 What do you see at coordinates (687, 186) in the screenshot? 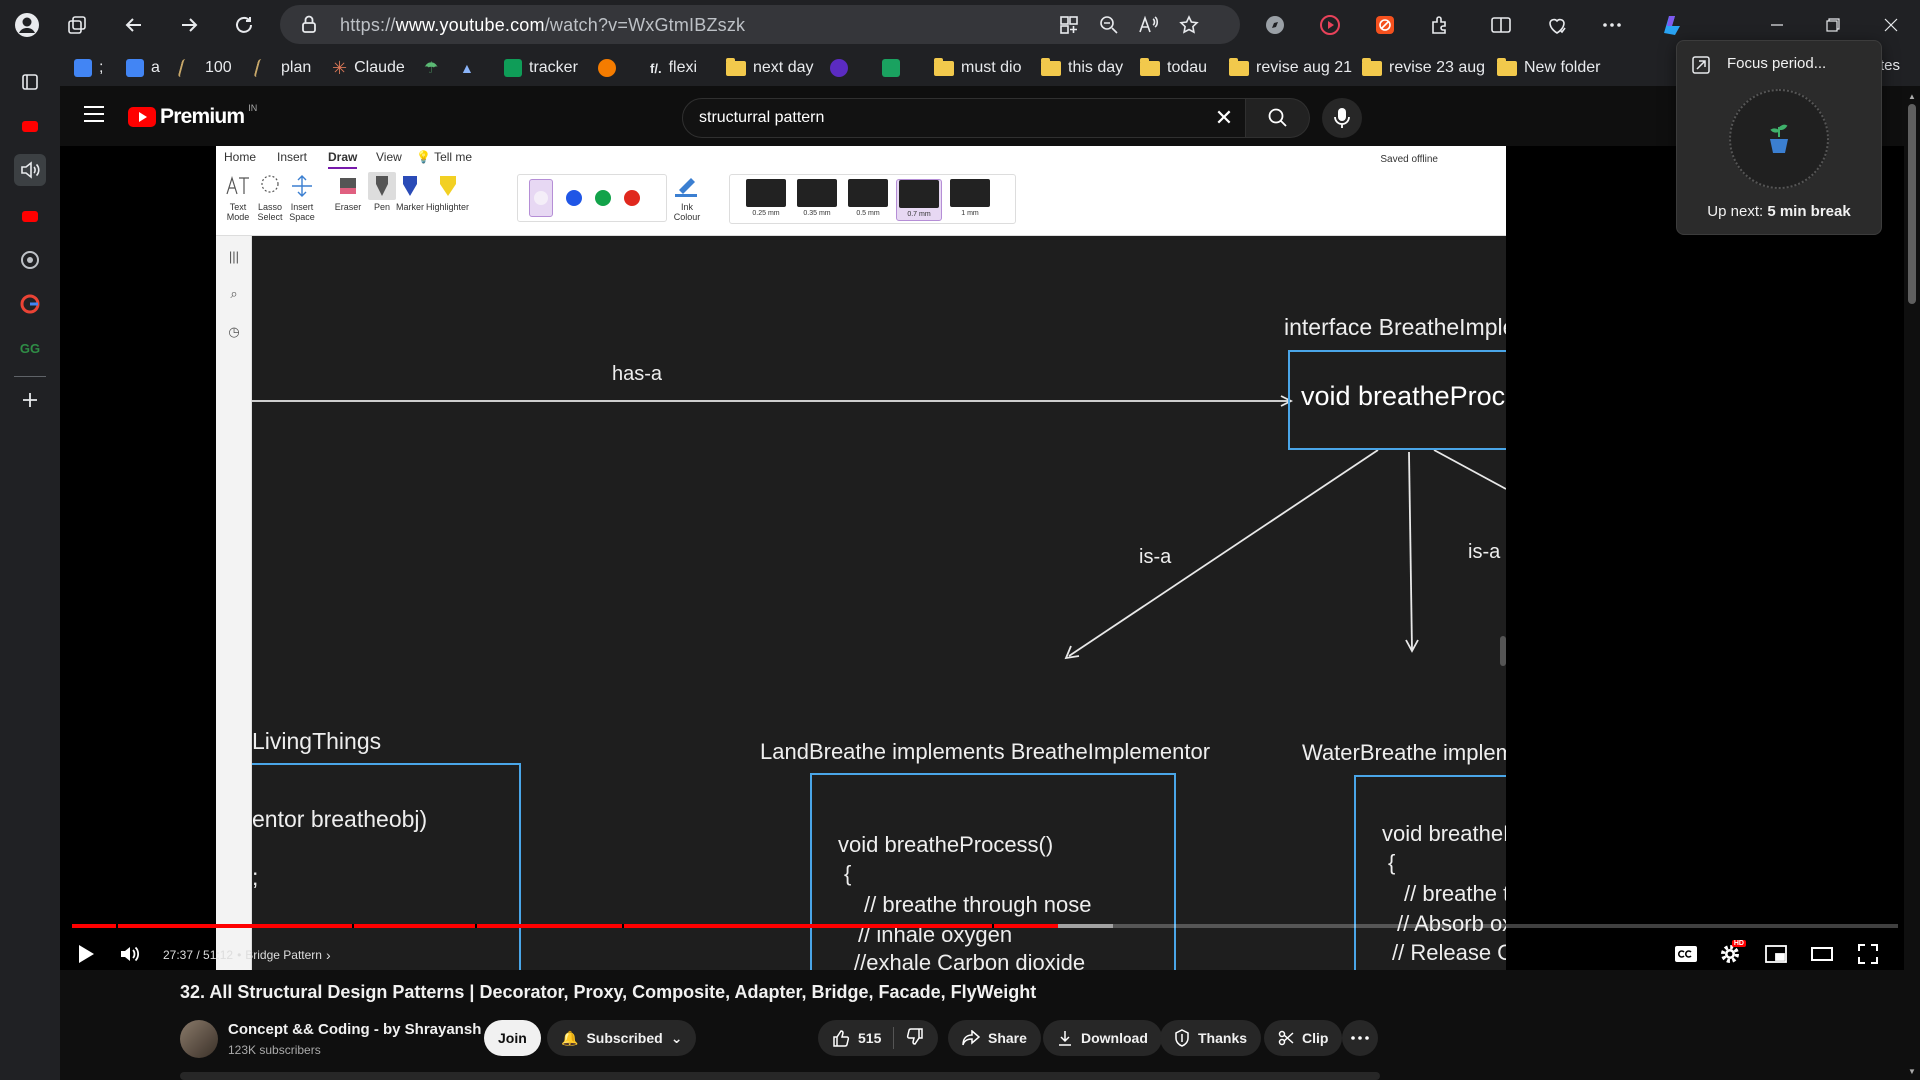
I see `ink-colour-icon` at bounding box center [687, 186].